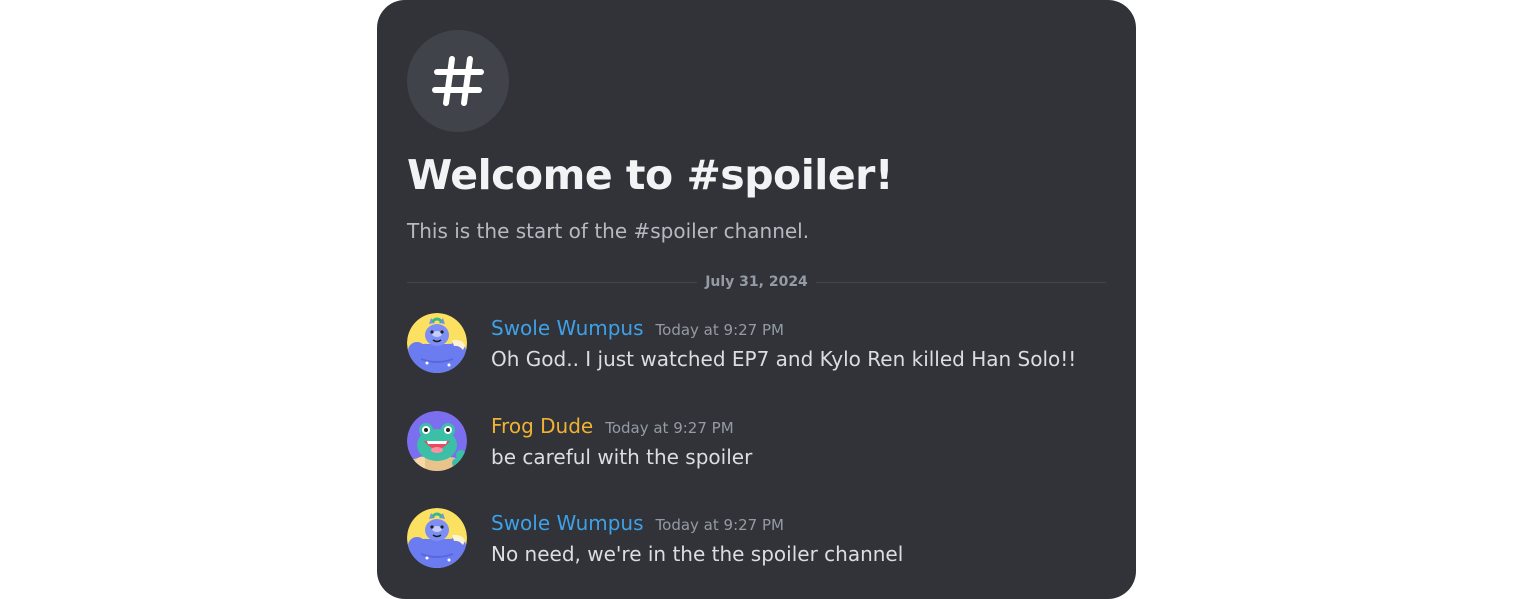  Describe the element at coordinates (437, 441) in the screenshot. I see `frog-avatar` at that location.